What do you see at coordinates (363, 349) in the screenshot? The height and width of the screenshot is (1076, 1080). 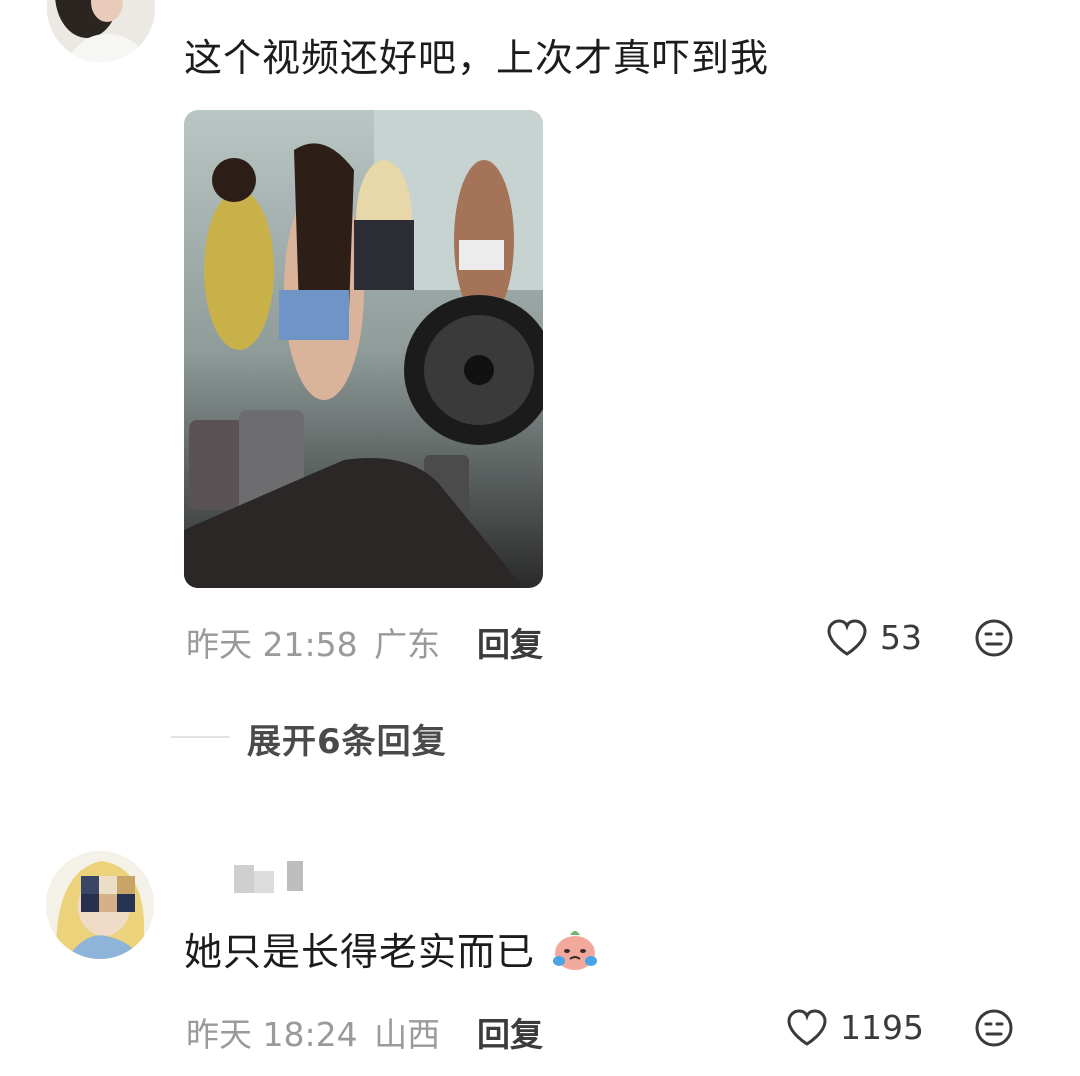 I see `video-thumbnail` at bounding box center [363, 349].